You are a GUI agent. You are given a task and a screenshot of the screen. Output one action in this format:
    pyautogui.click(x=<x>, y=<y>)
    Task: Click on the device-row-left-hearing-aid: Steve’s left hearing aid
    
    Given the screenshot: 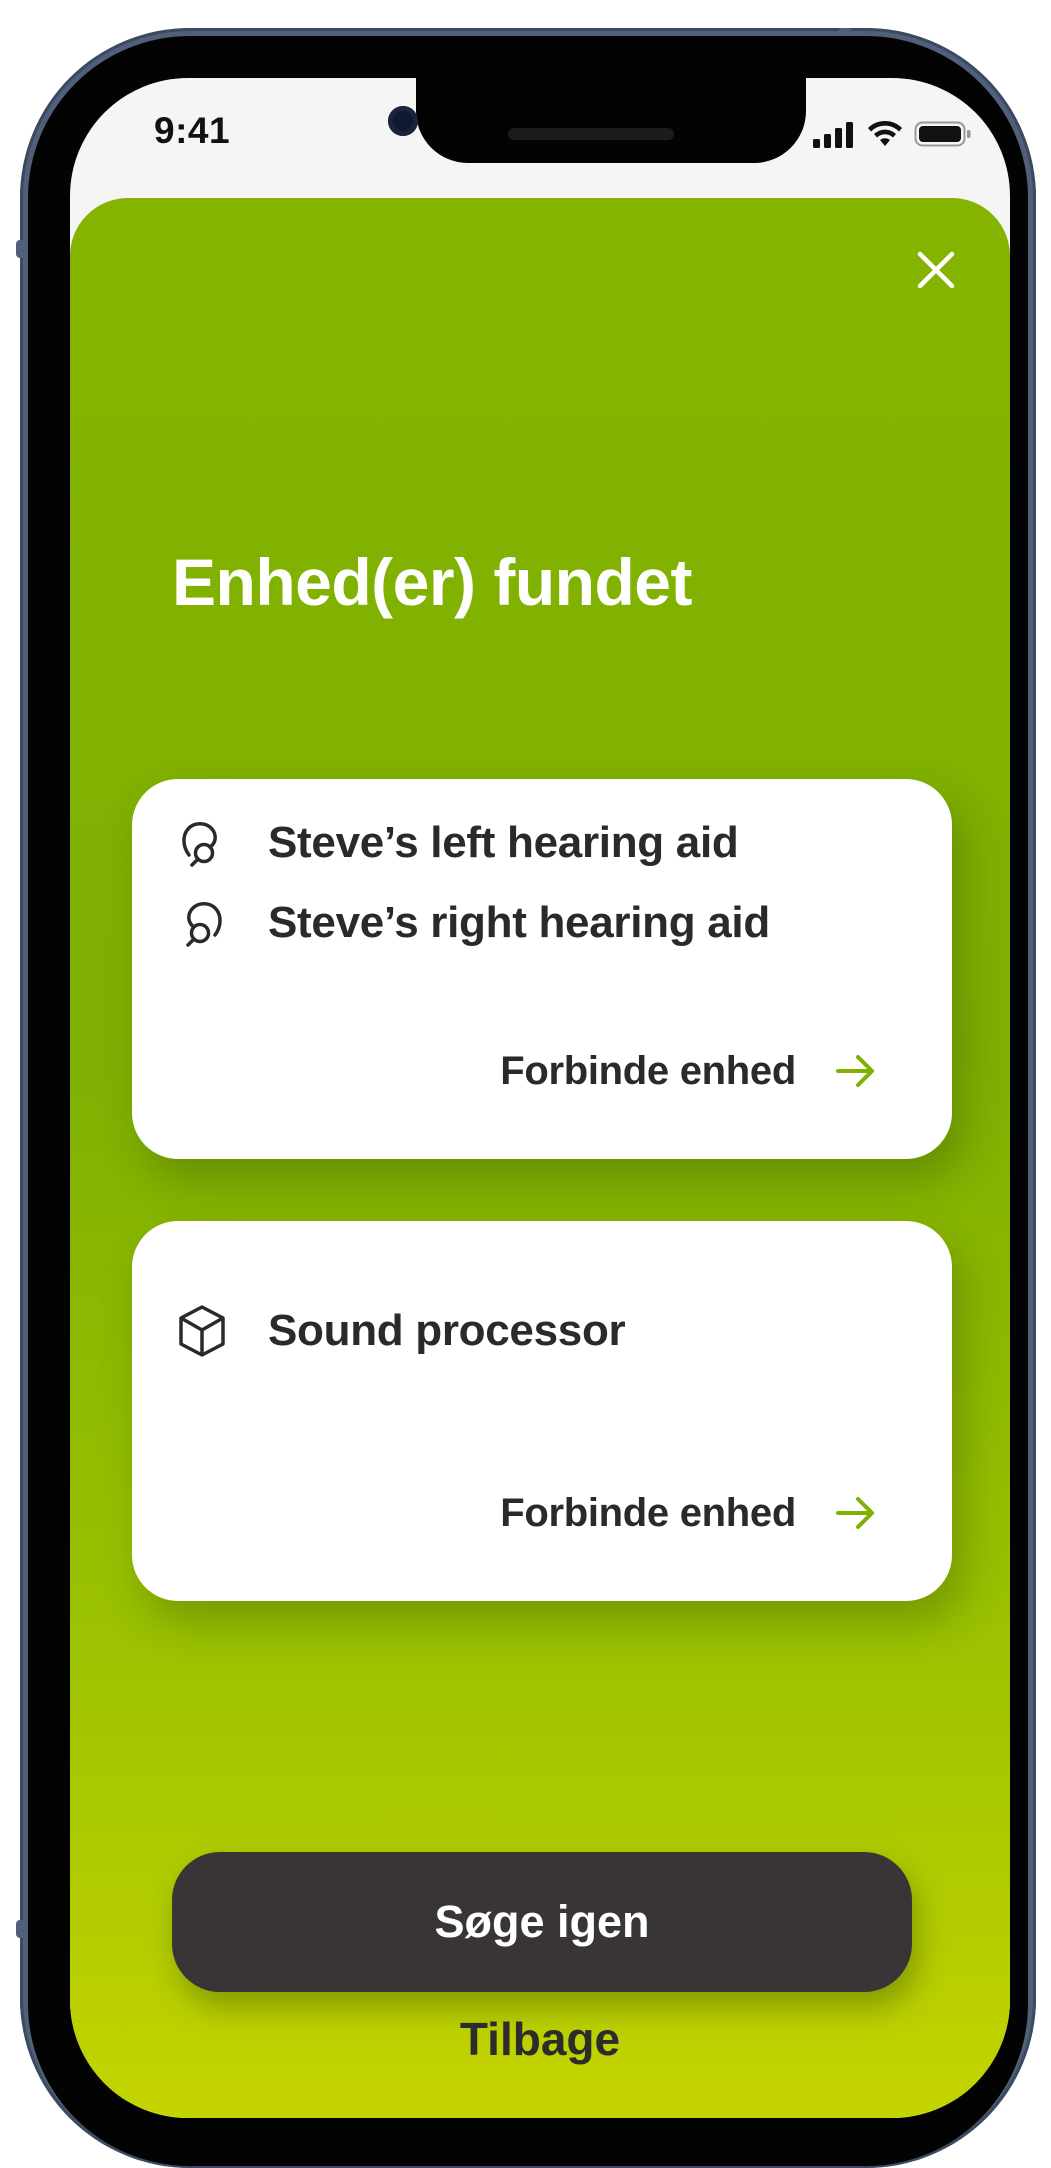 What is the action you would take?
    pyautogui.click(x=456, y=843)
    